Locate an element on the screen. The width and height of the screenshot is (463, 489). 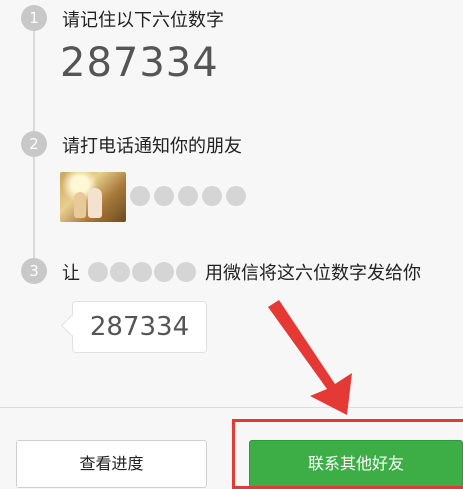
step-3-title-prefix: 让 is located at coordinates (71, 273).